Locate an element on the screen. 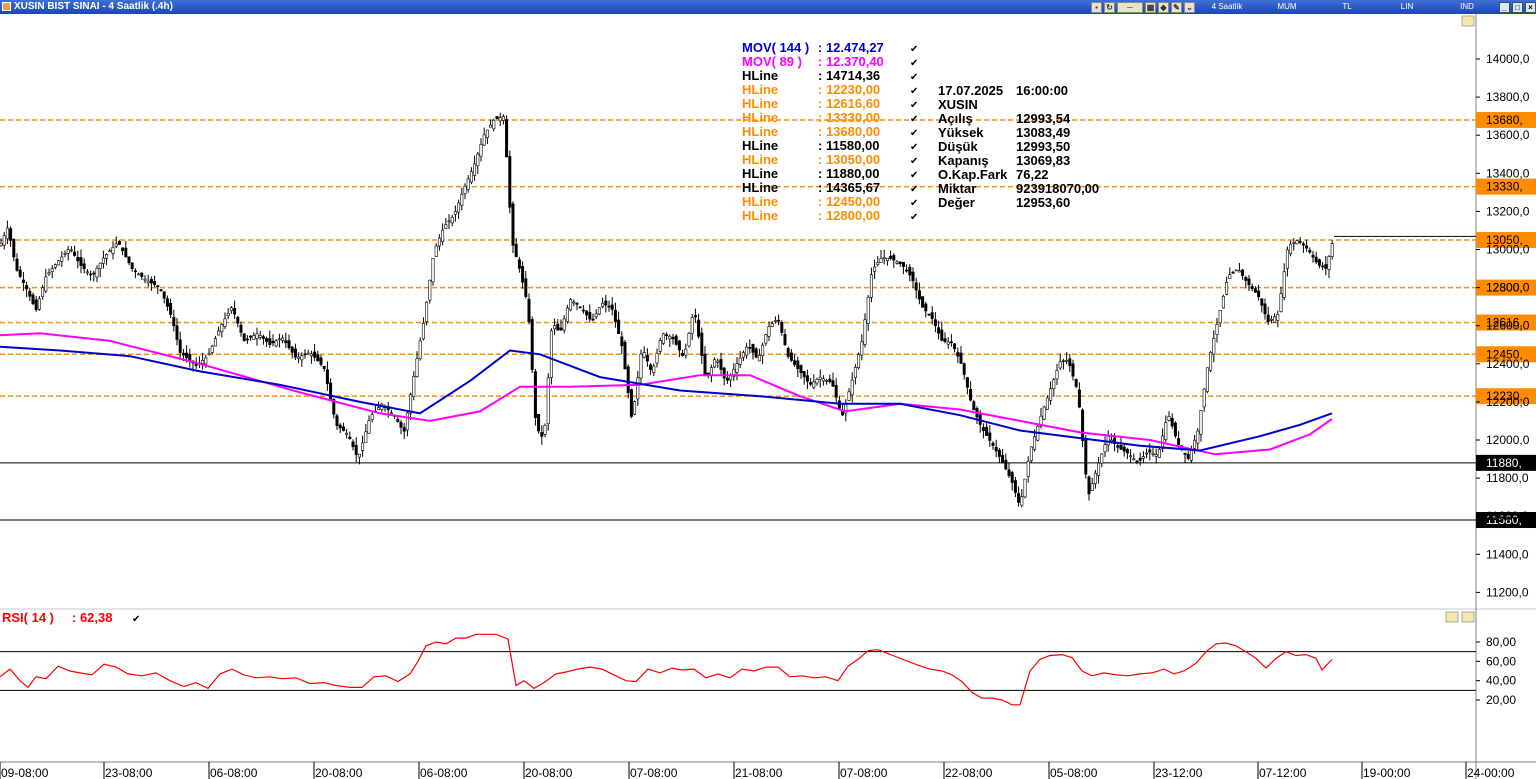 The width and height of the screenshot is (1536, 779). legend-value: : 13330,00 is located at coordinates (849, 117).